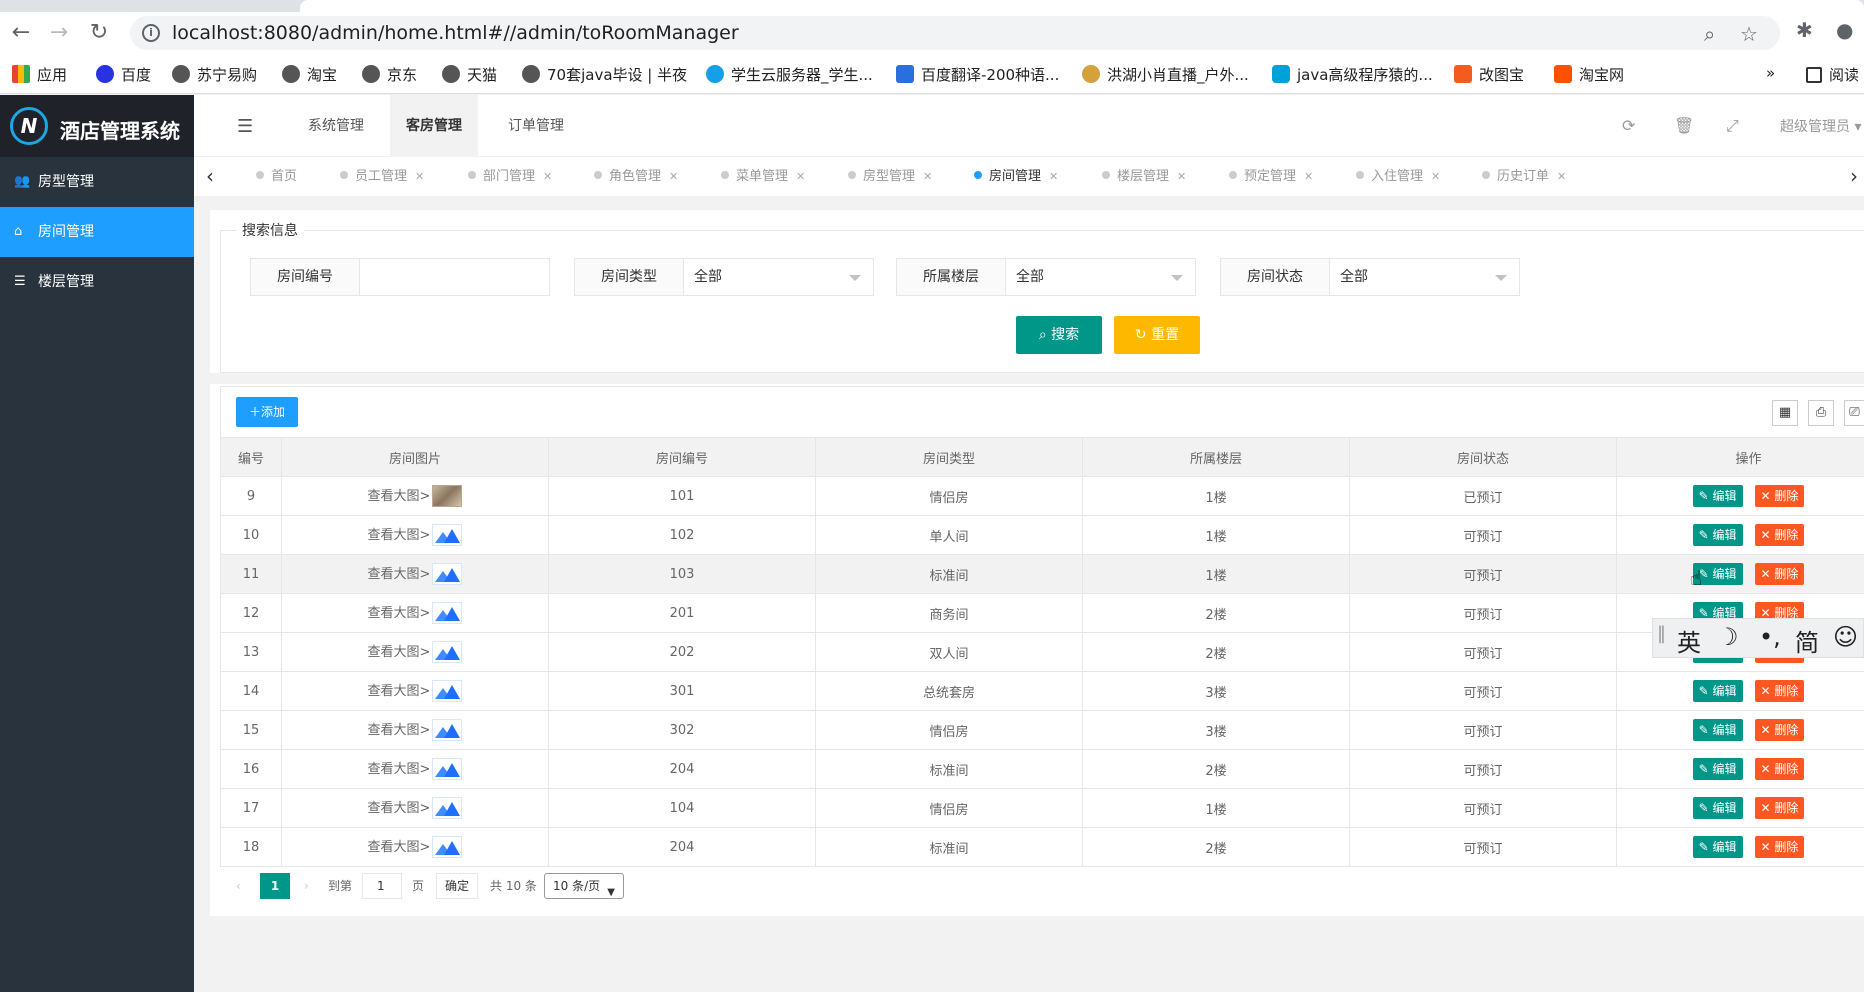 The height and width of the screenshot is (992, 1864). Describe the element at coordinates (210, 176) in the screenshot. I see `tab-left-icon: ‹` at that location.